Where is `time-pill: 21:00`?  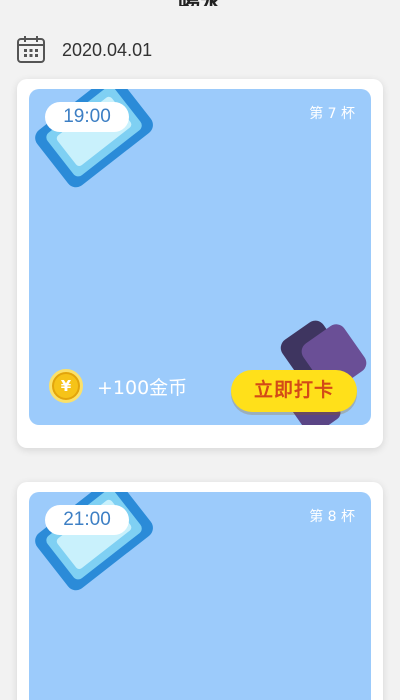 time-pill: 21:00 is located at coordinates (87, 520).